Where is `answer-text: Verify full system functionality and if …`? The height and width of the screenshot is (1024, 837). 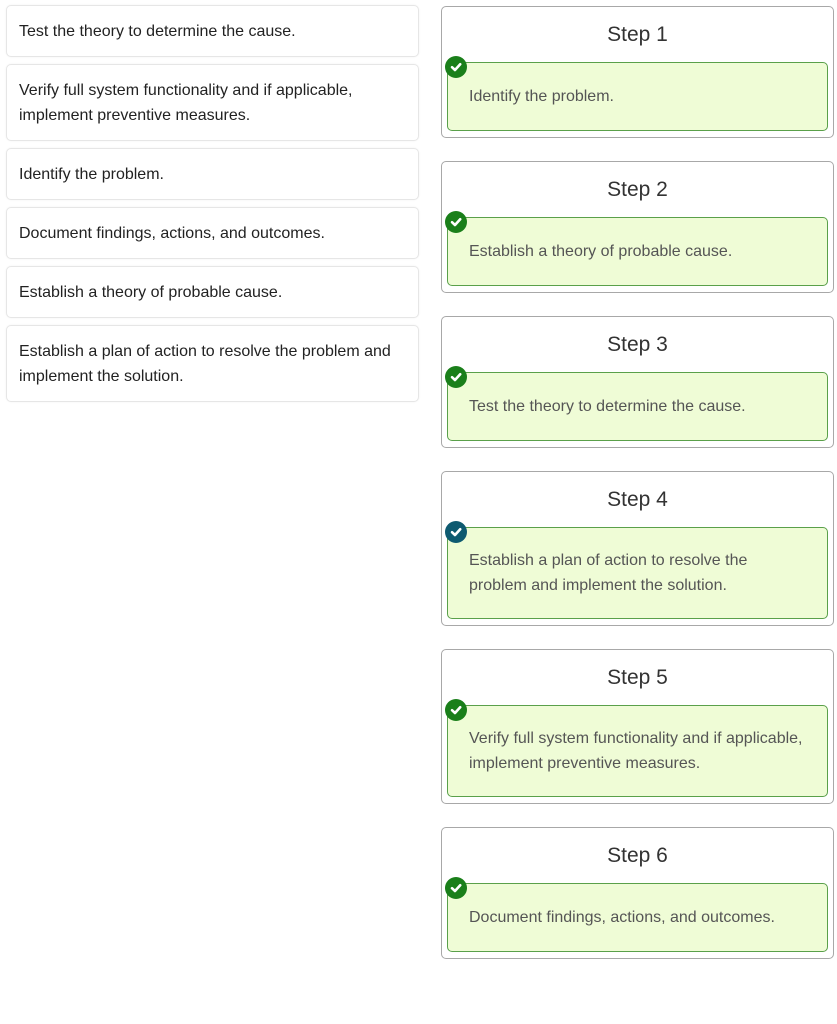
answer-text: Verify full system functionality and if … is located at coordinates (636, 751).